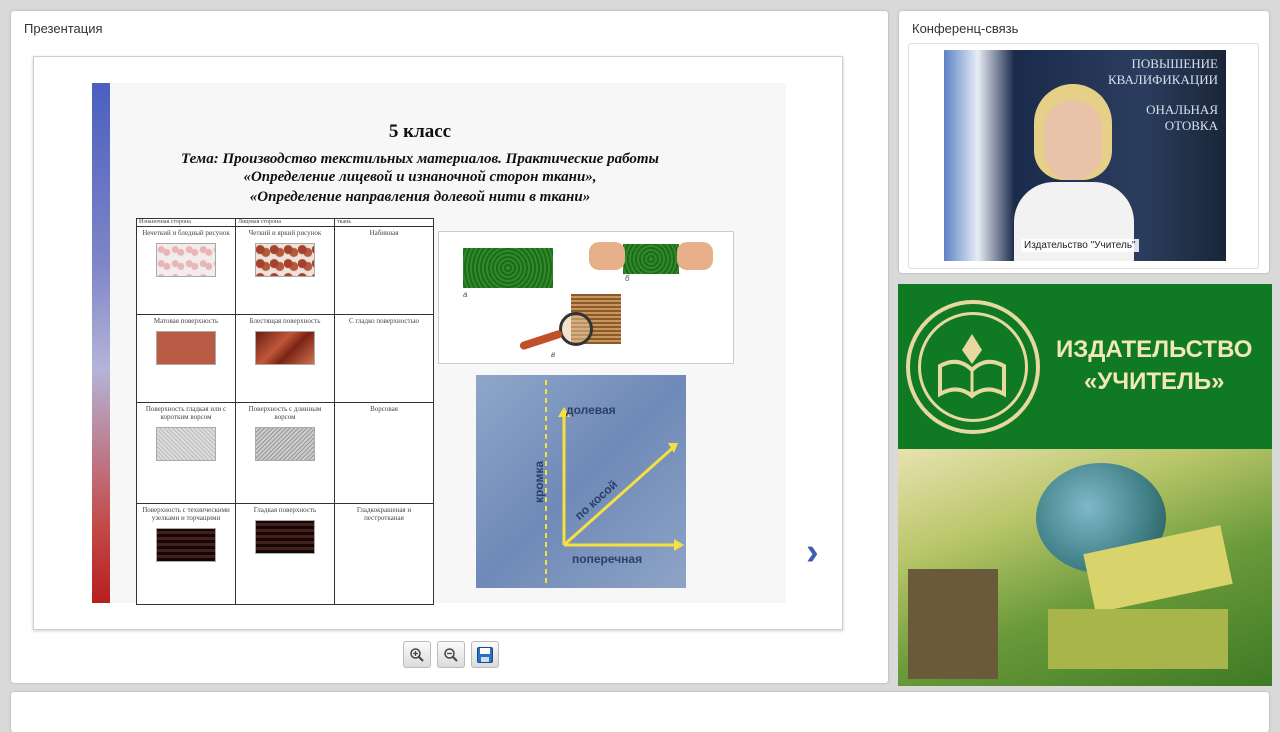  What do you see at coordinates (541, 340) in the screenshot?
I see `magnifier-handle` at bounding box center [541, 340].